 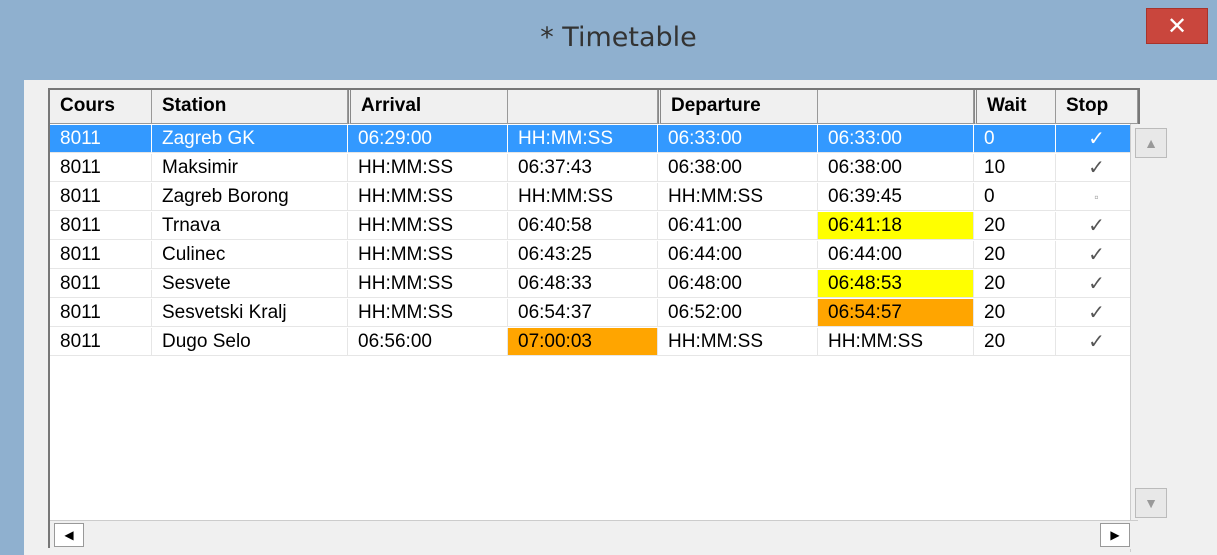 What do you see at coordinates (738, 139) in the screenshot?
I see `cell-departure: 06:33:00` at bounding box center [738, 139].